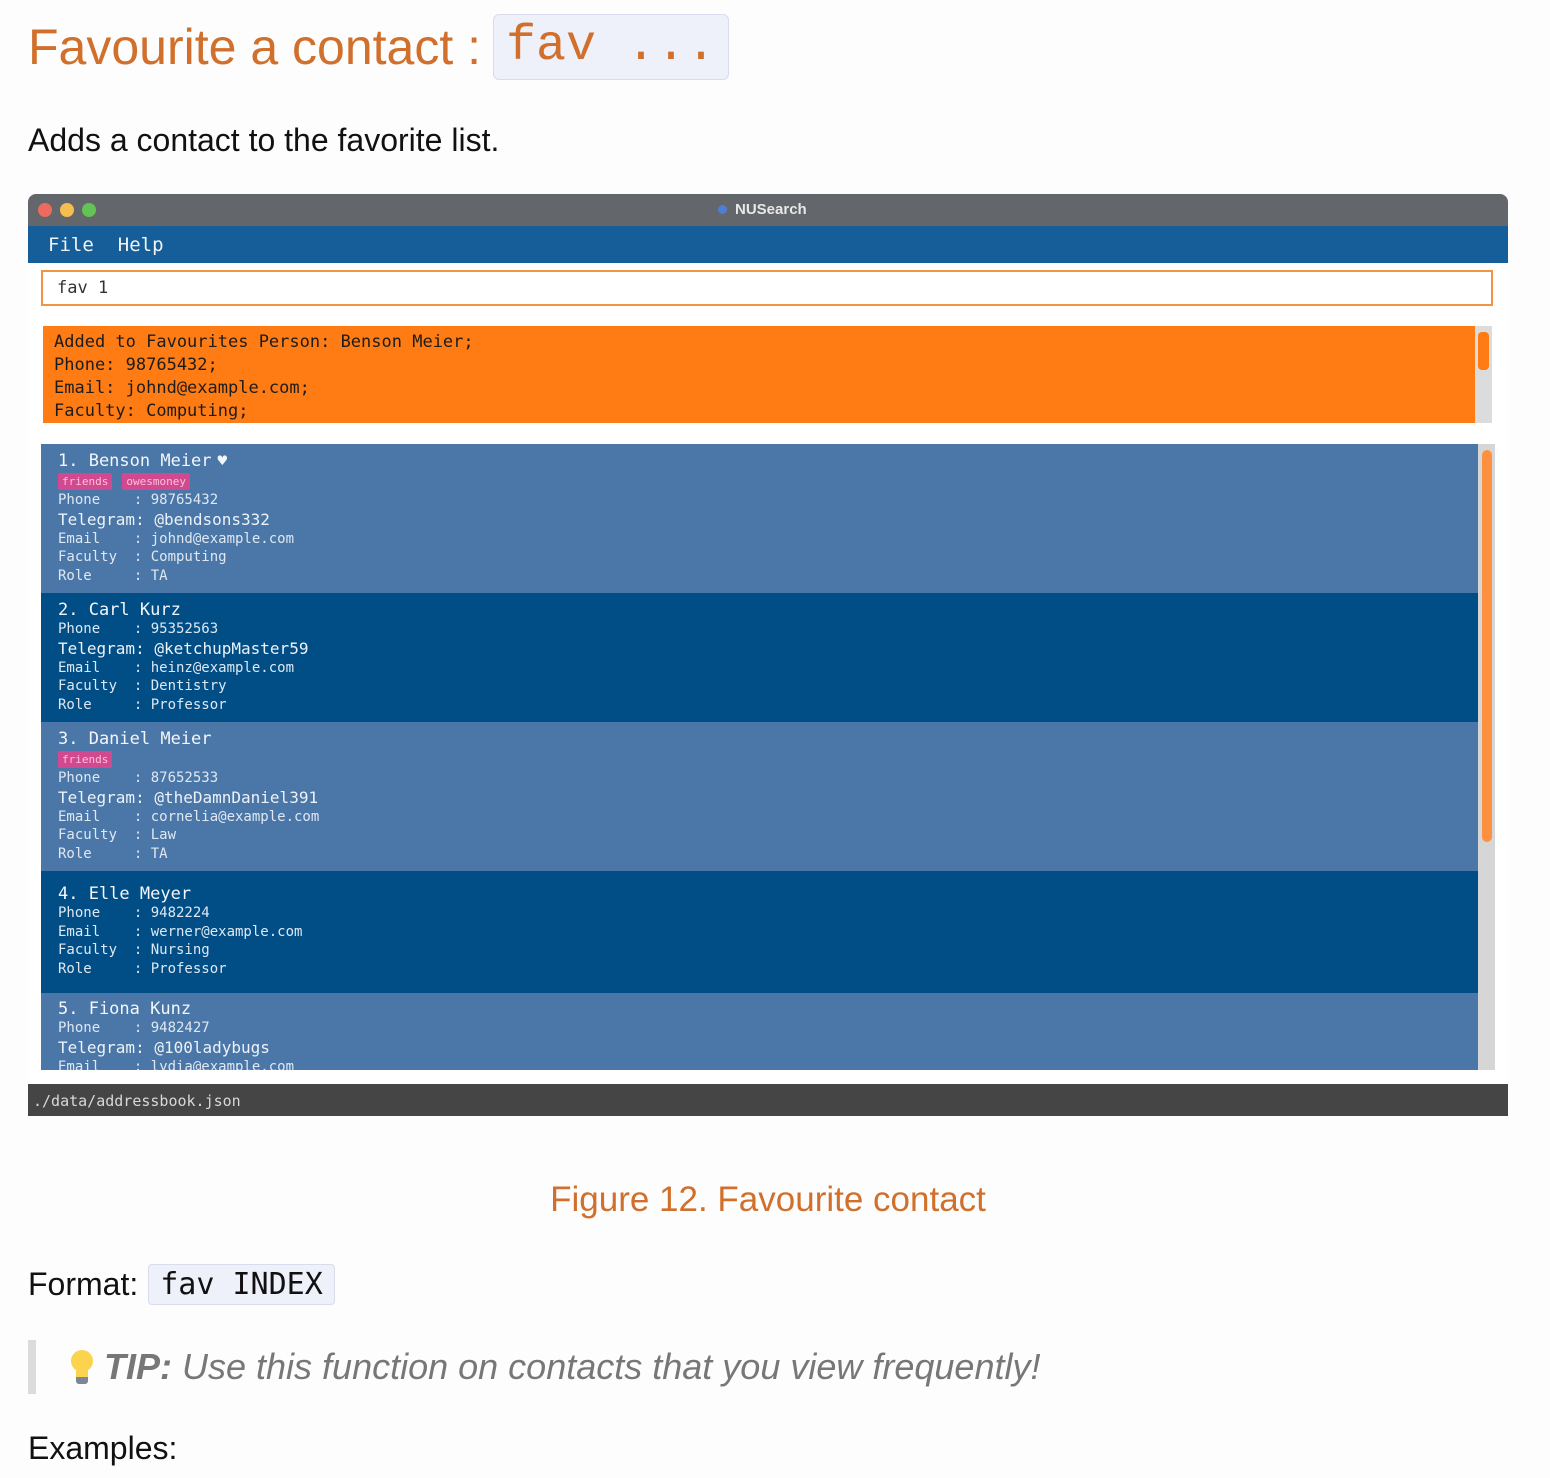 The image size is (1550, 1478). I want to click on contact-name: 3. Daniel Meier, so click(135, 739).